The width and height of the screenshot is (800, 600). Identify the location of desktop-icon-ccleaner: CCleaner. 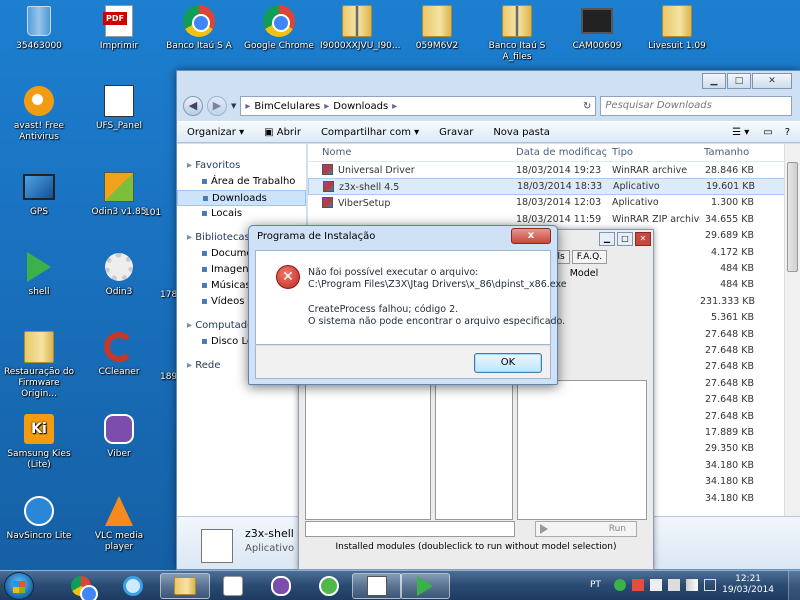
(119, 354).